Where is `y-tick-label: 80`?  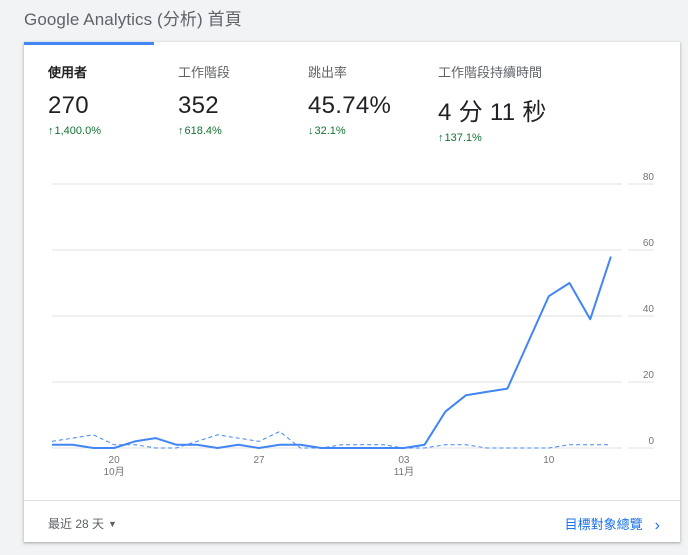
y-tick-label: 80 is located at coordinates (649, 177).